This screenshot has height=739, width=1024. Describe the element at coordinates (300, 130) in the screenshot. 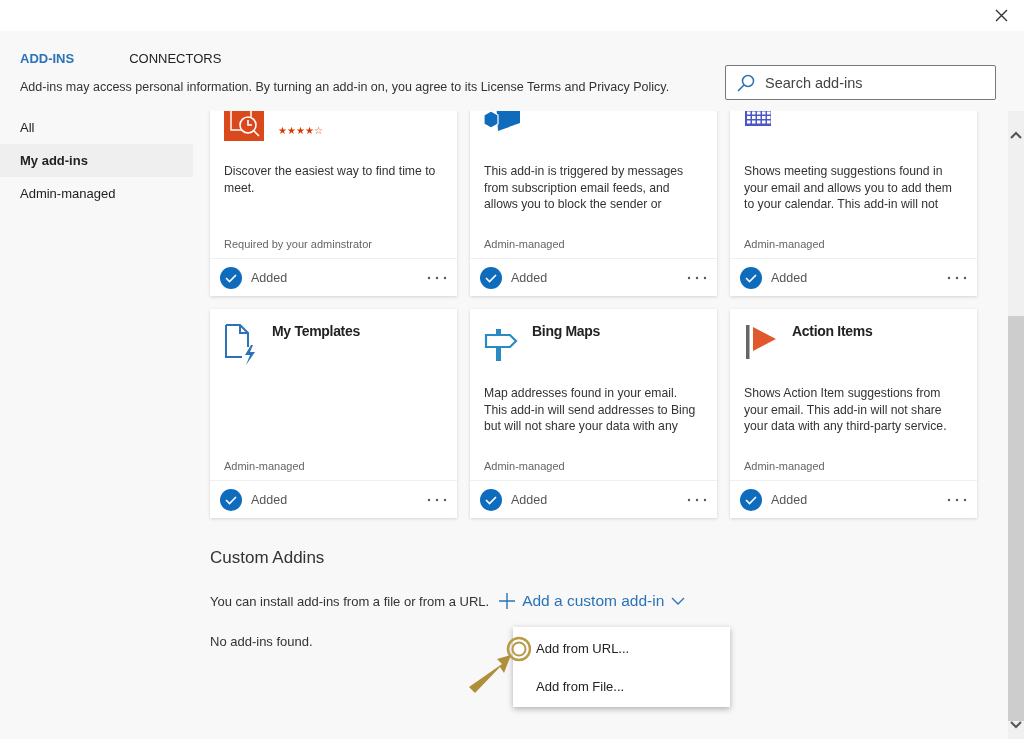

I see `star-rating: ★★★★☆` at that location.